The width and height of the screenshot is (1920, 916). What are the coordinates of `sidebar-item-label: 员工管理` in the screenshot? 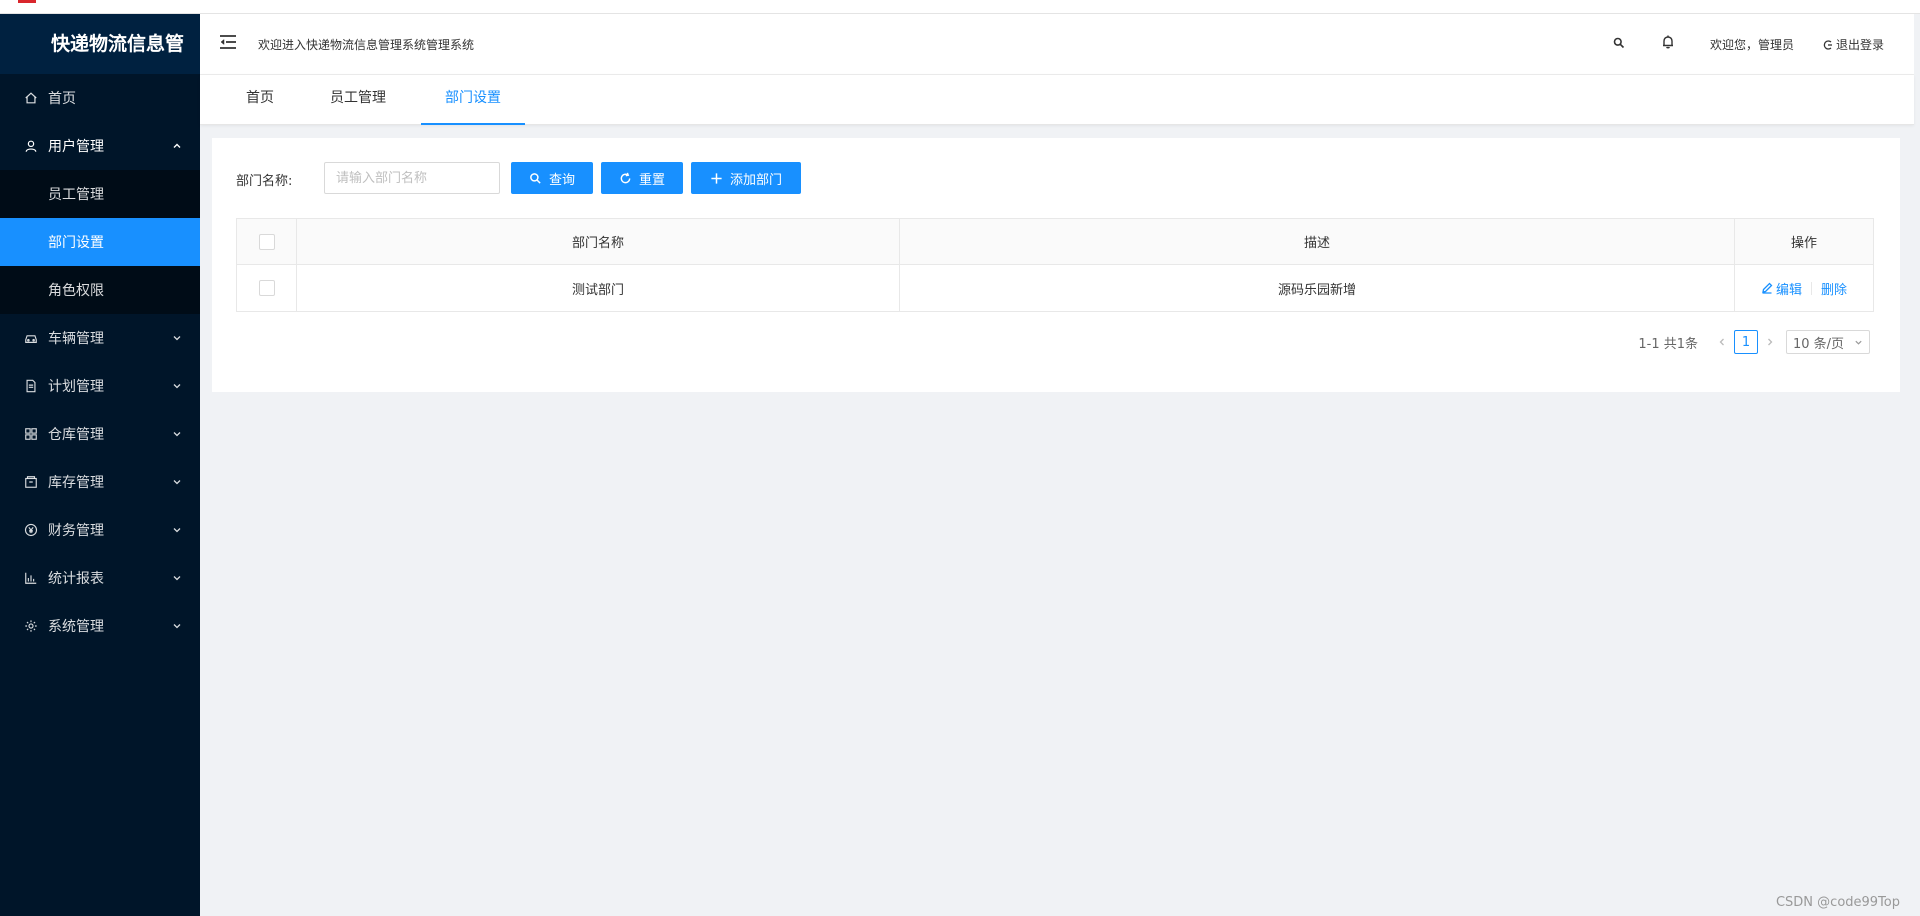 It's located at (76, 195).